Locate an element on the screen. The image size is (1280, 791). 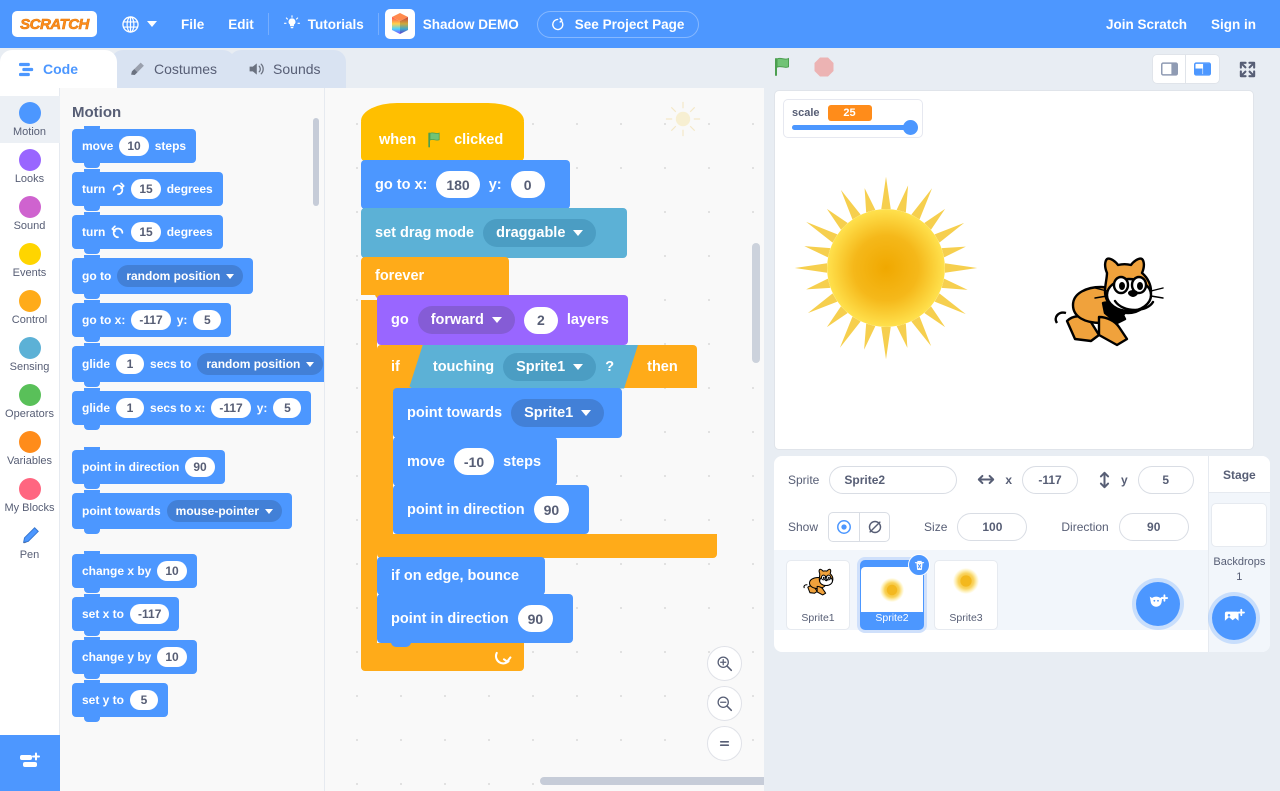
category-operators: Operators is located at coordinates (30, 401).